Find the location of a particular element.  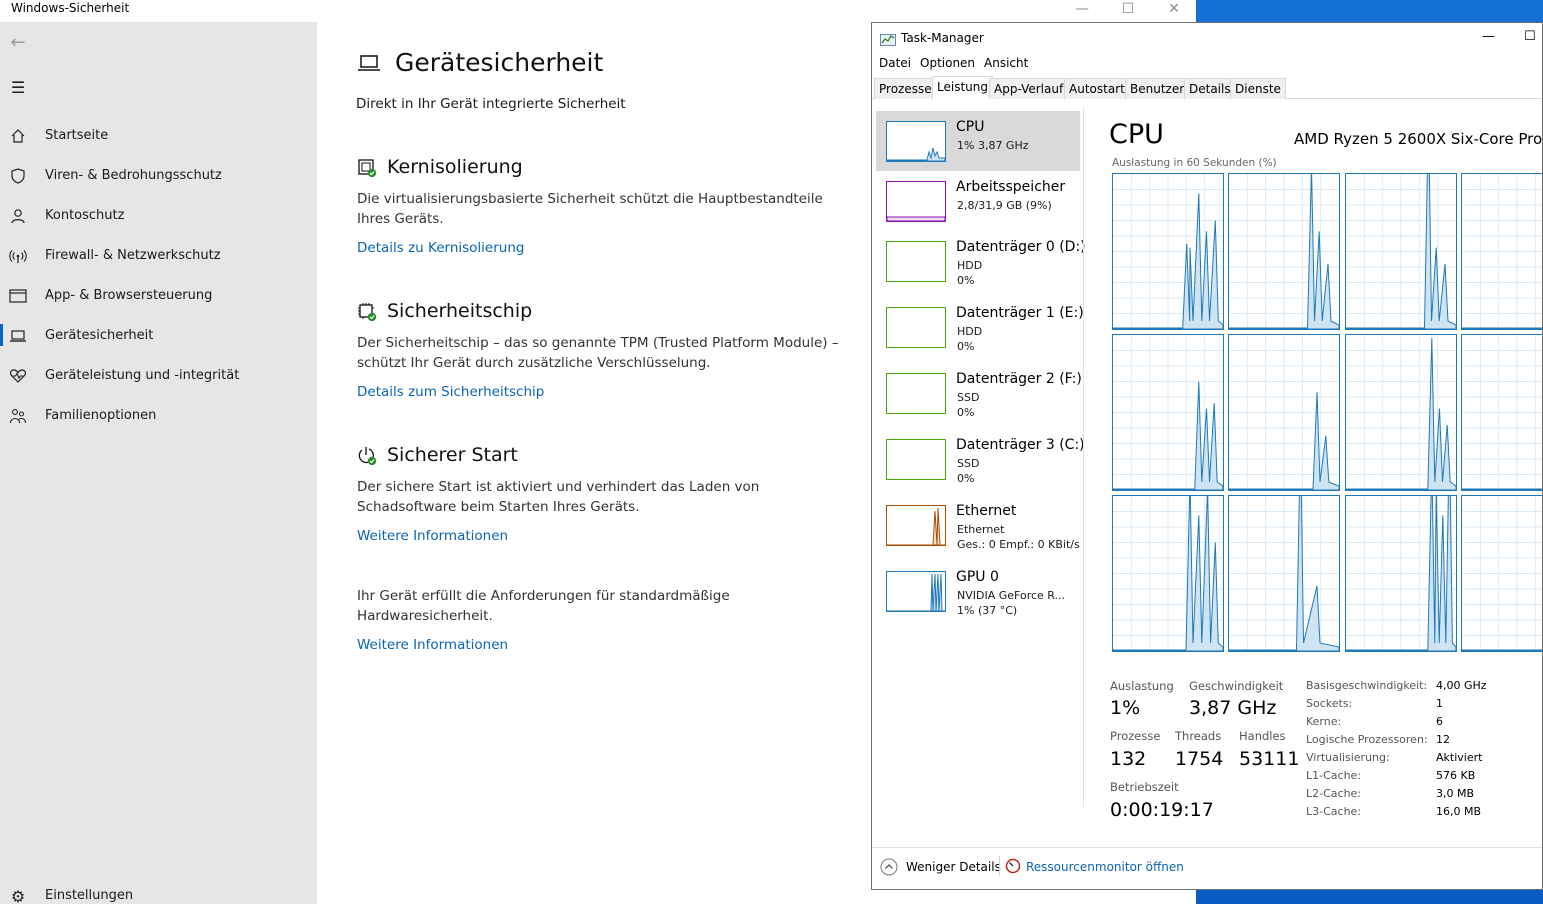

chevron-up-icon is located at coordinates (889, 869).